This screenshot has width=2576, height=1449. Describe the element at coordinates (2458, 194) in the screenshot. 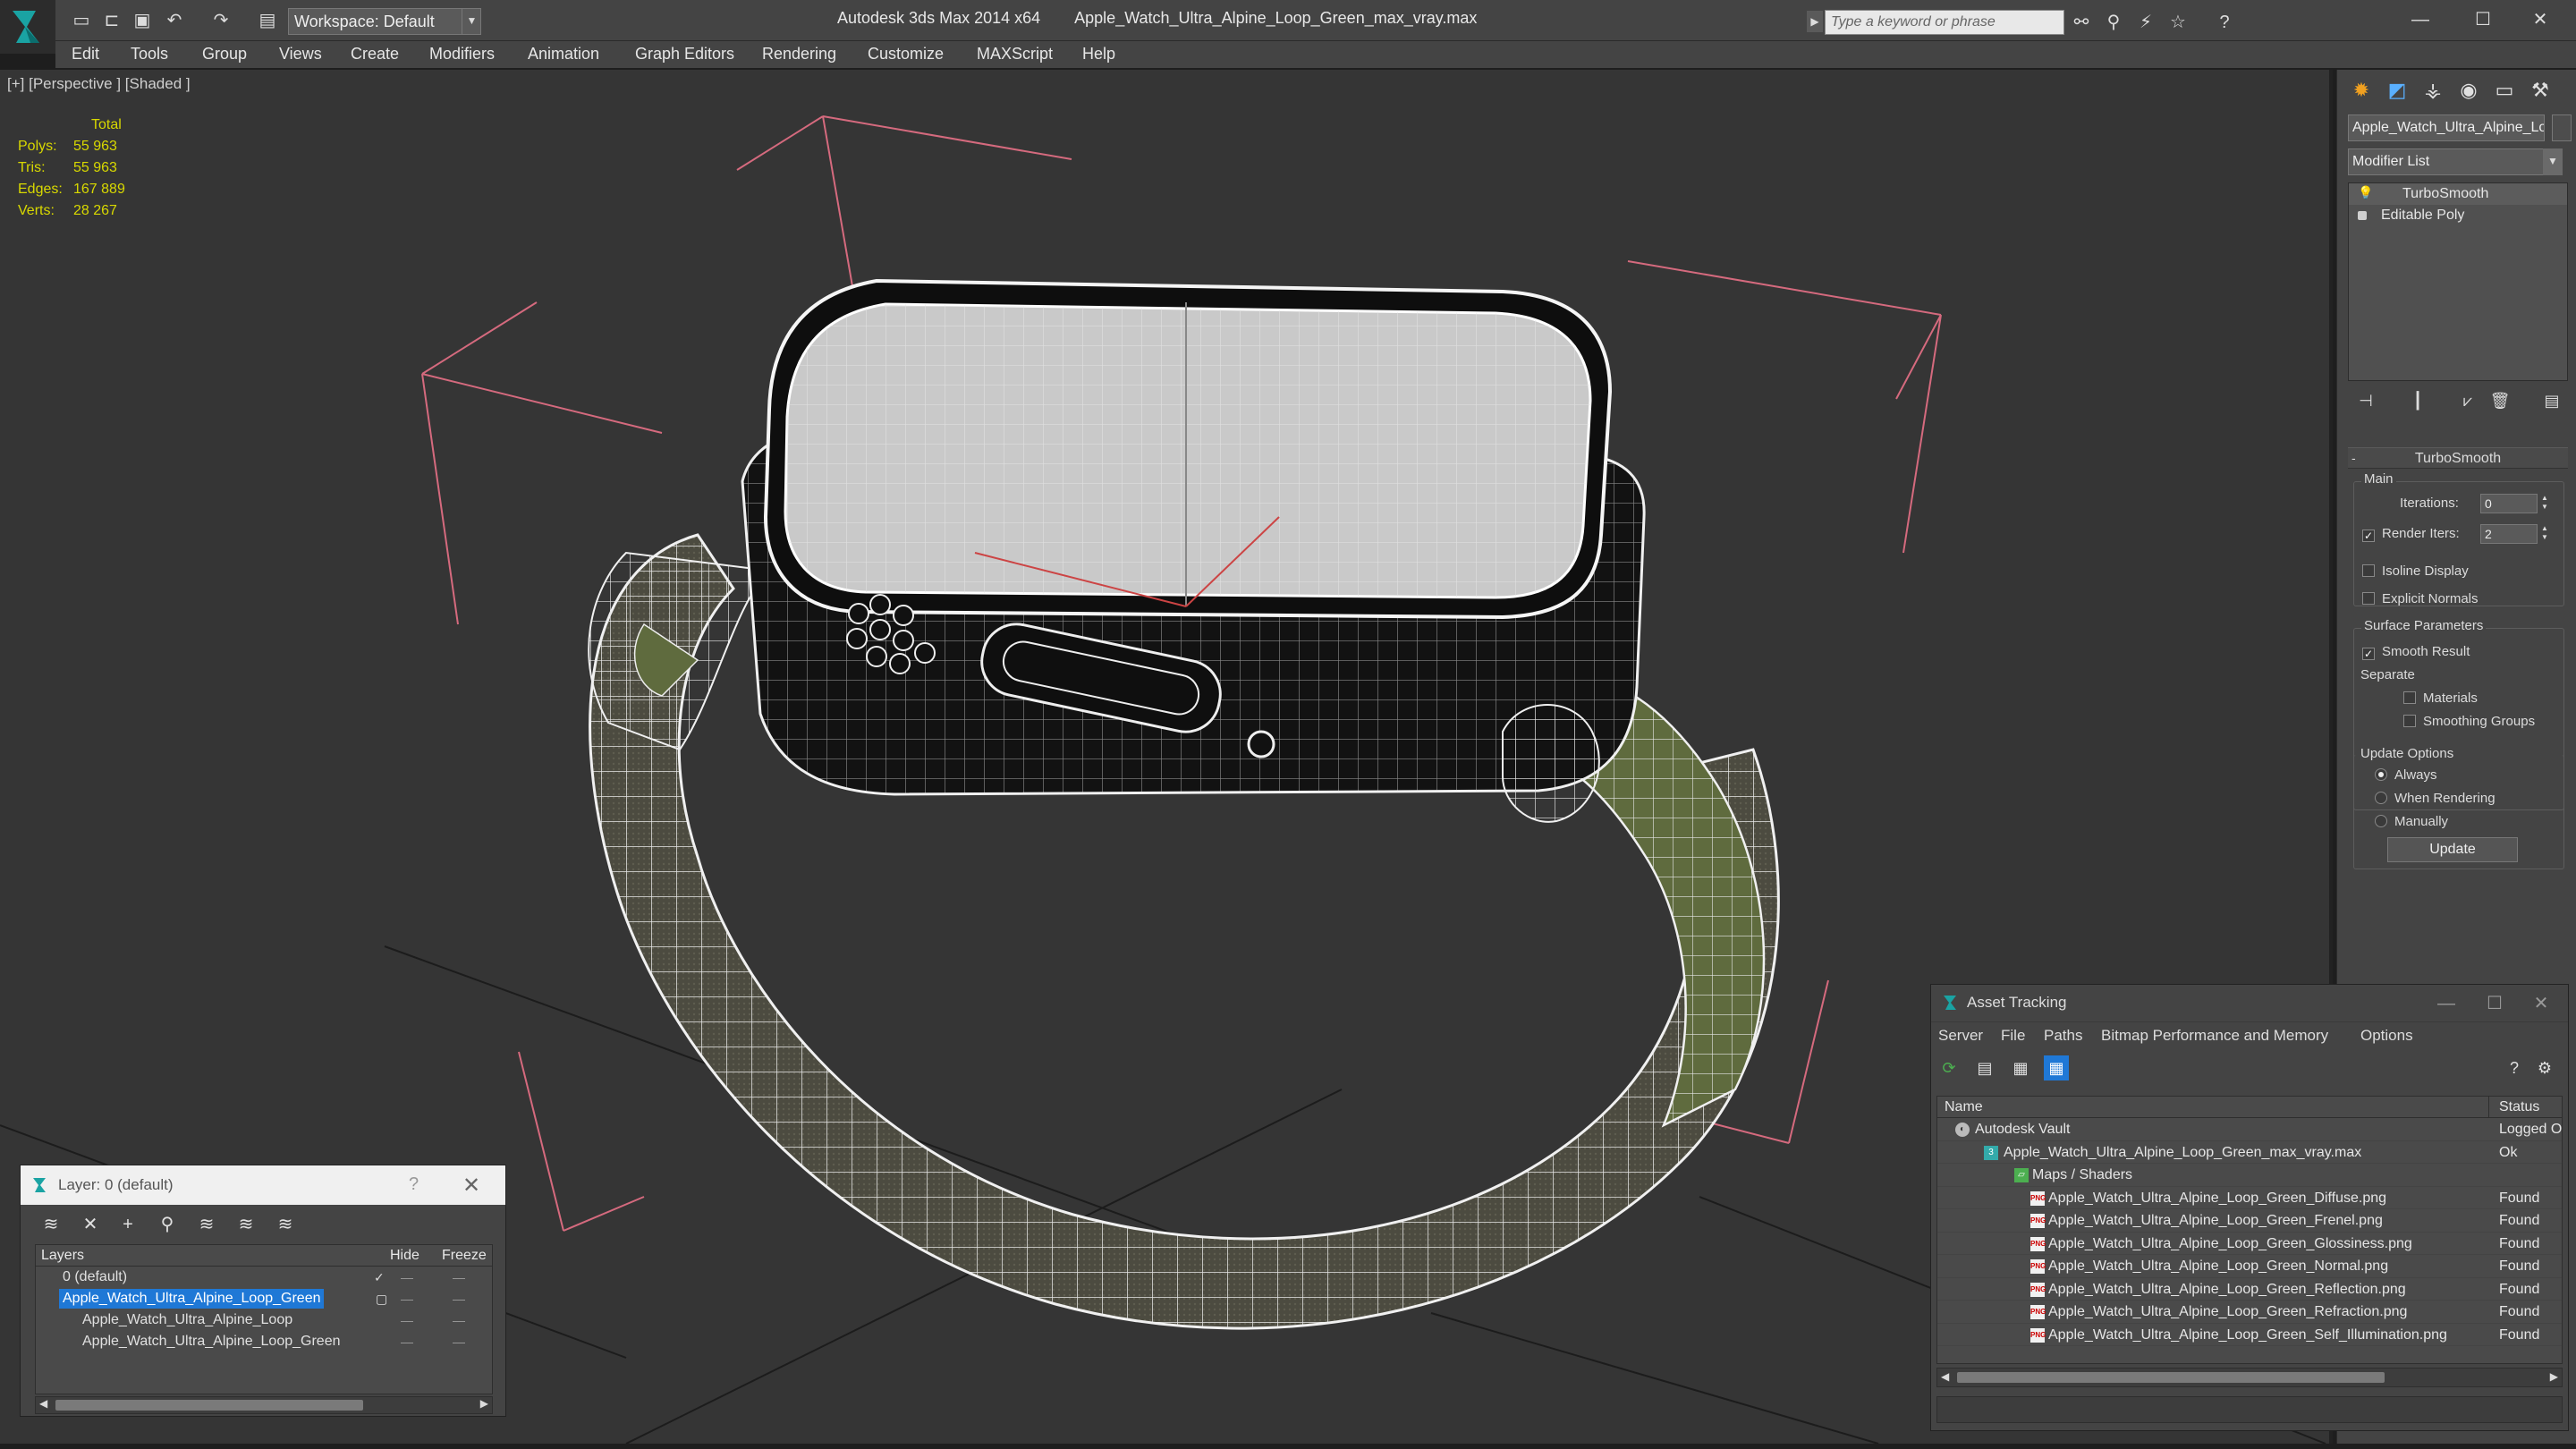

I see `stack-item-turbosmooth: 💡 TurboSmooth` at that location.